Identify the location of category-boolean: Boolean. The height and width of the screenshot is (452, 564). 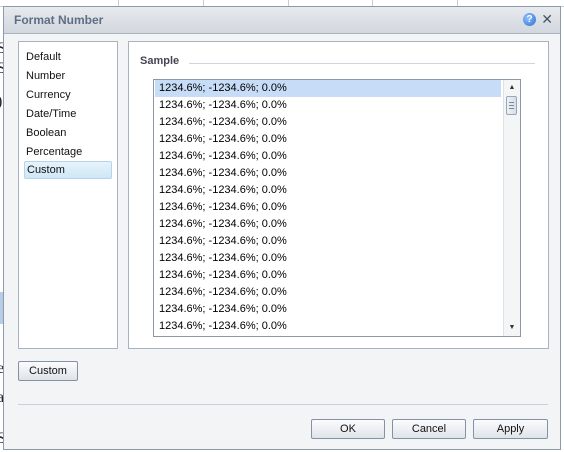
(68, 133).